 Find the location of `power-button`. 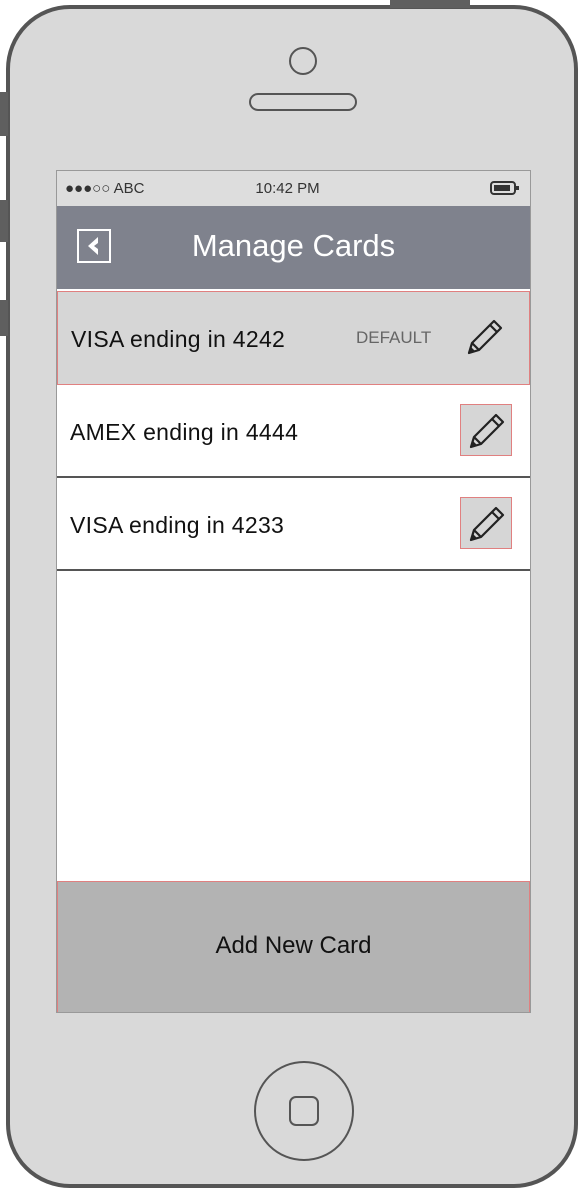

power-button is located at coordinates (430, 4).